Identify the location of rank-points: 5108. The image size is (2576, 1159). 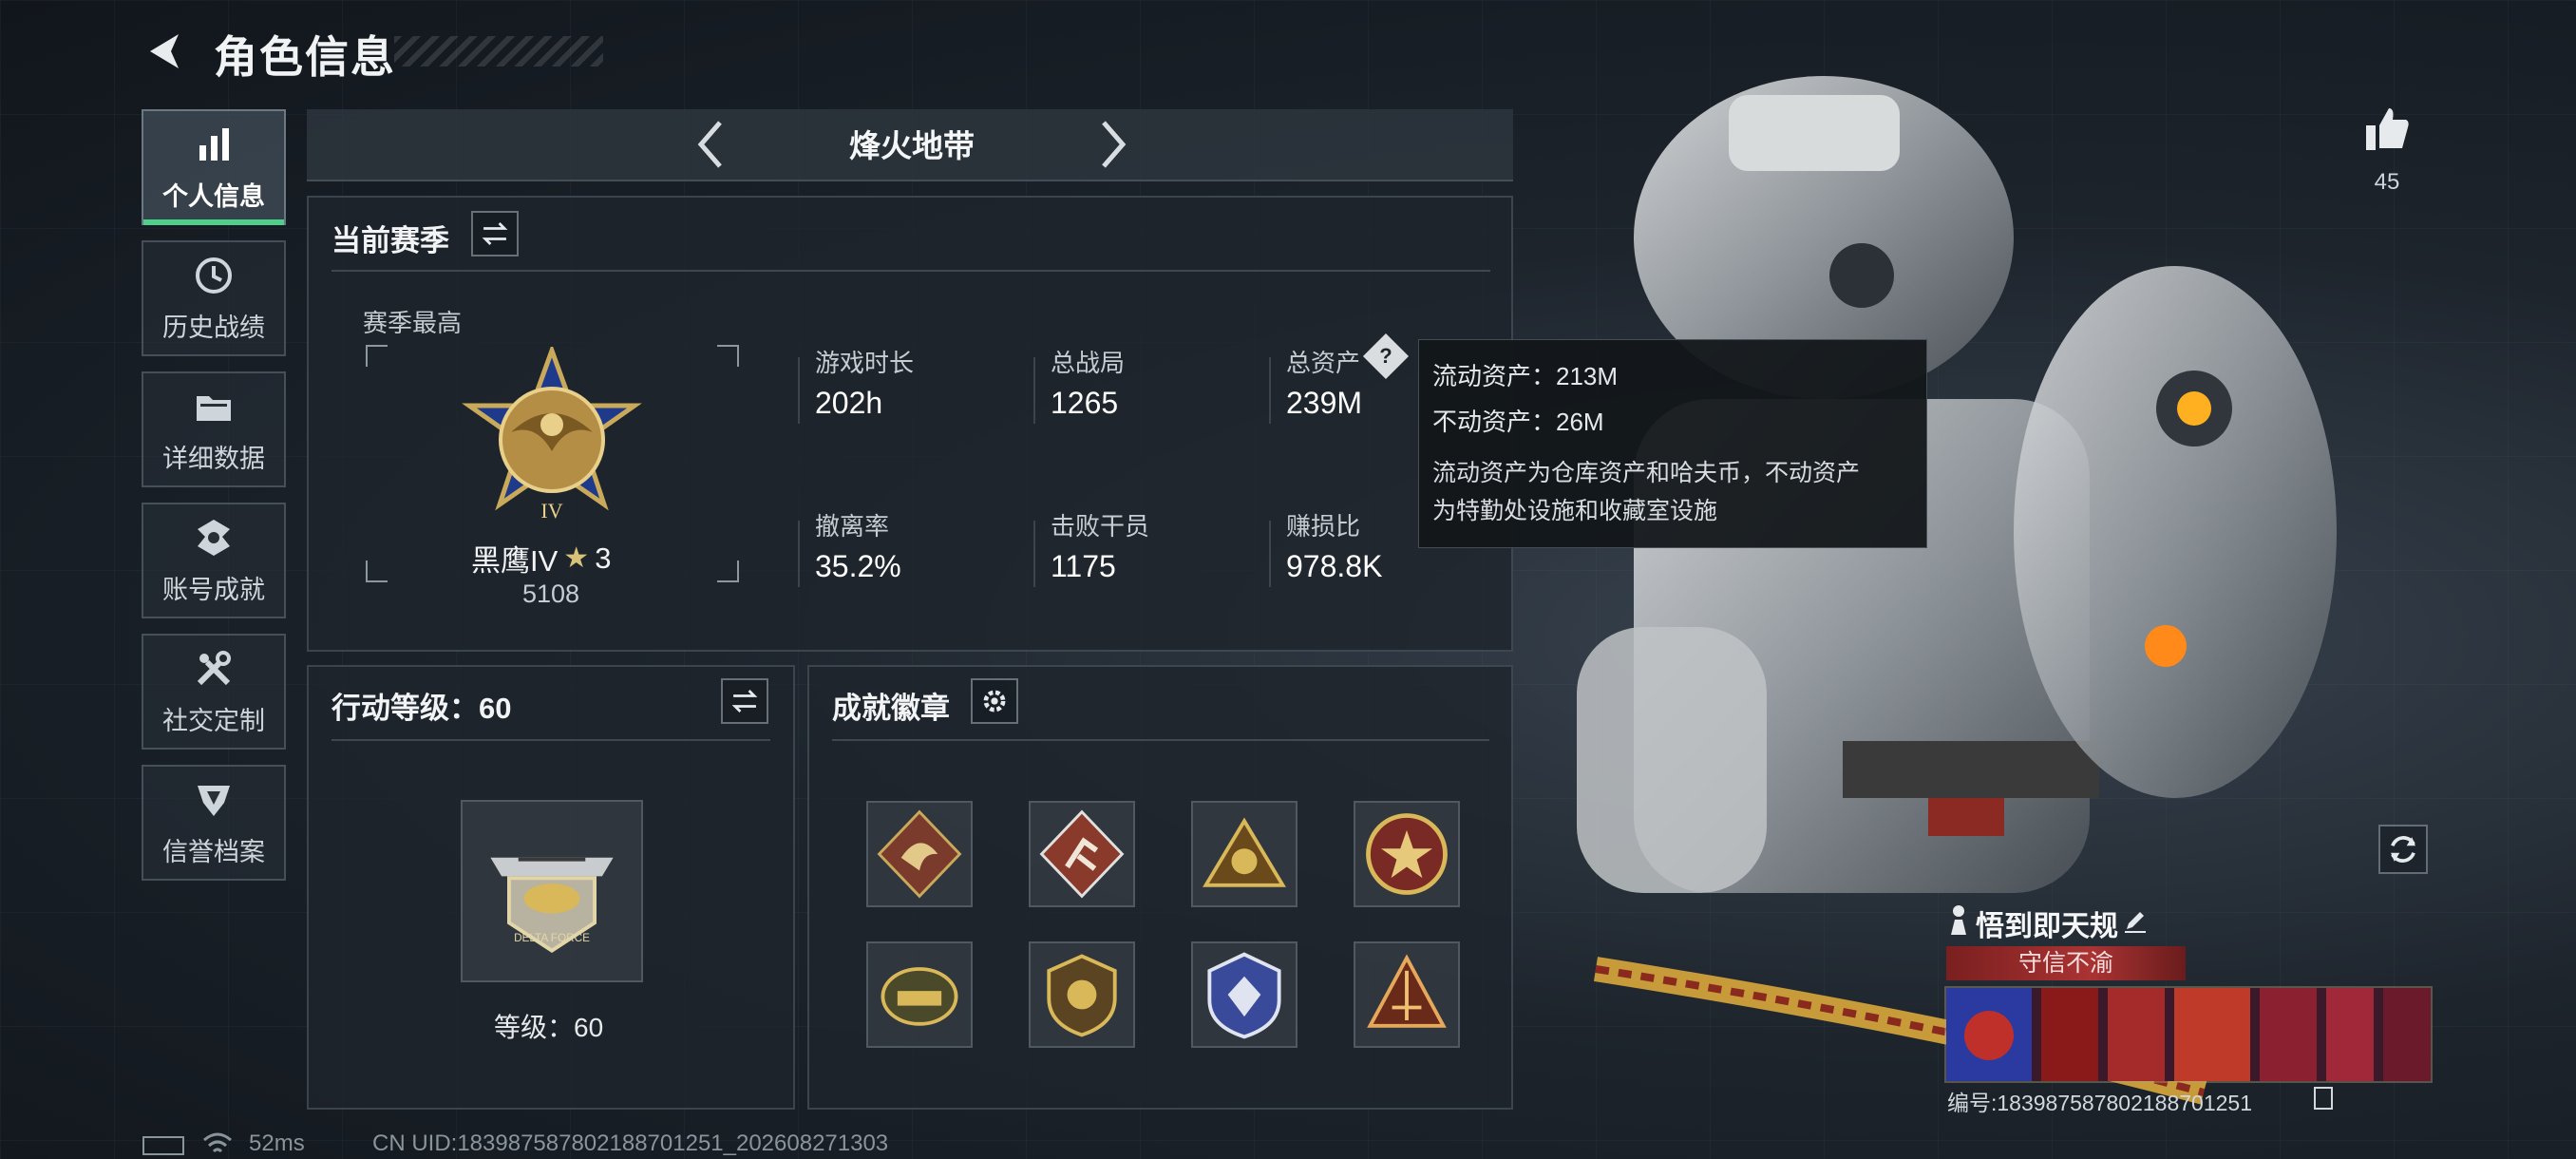
(550, 594).